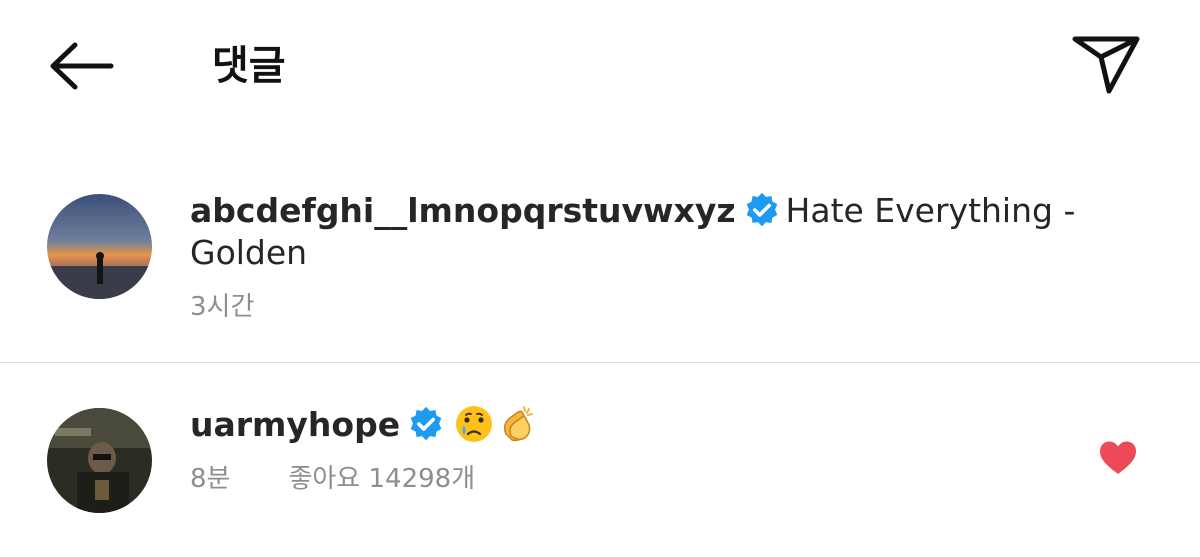 This screenshot has height=557, width=1200. I want to click on arrow-left-icon, so click(82, 66).